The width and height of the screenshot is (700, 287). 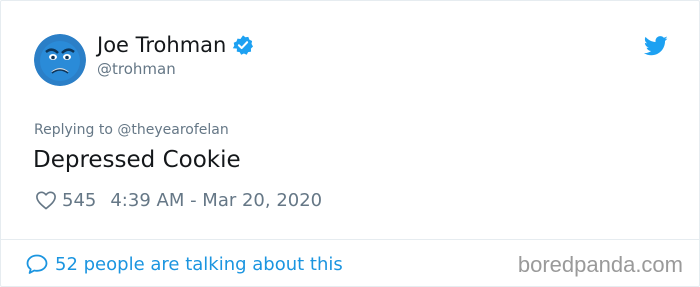 What do you see at coordinates (600, 264) in the screenshot?
I see `boredpanda-watermark: boredpanda.com` at bounding box center [600, 264].